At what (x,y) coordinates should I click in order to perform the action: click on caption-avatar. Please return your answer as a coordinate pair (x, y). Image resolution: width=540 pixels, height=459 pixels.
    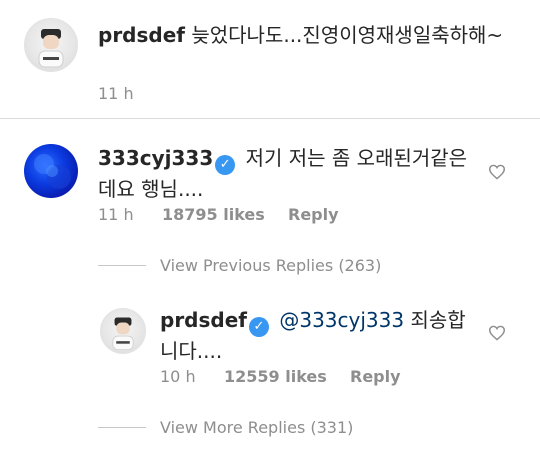
    Looking at the image, I should click on (51, 45).